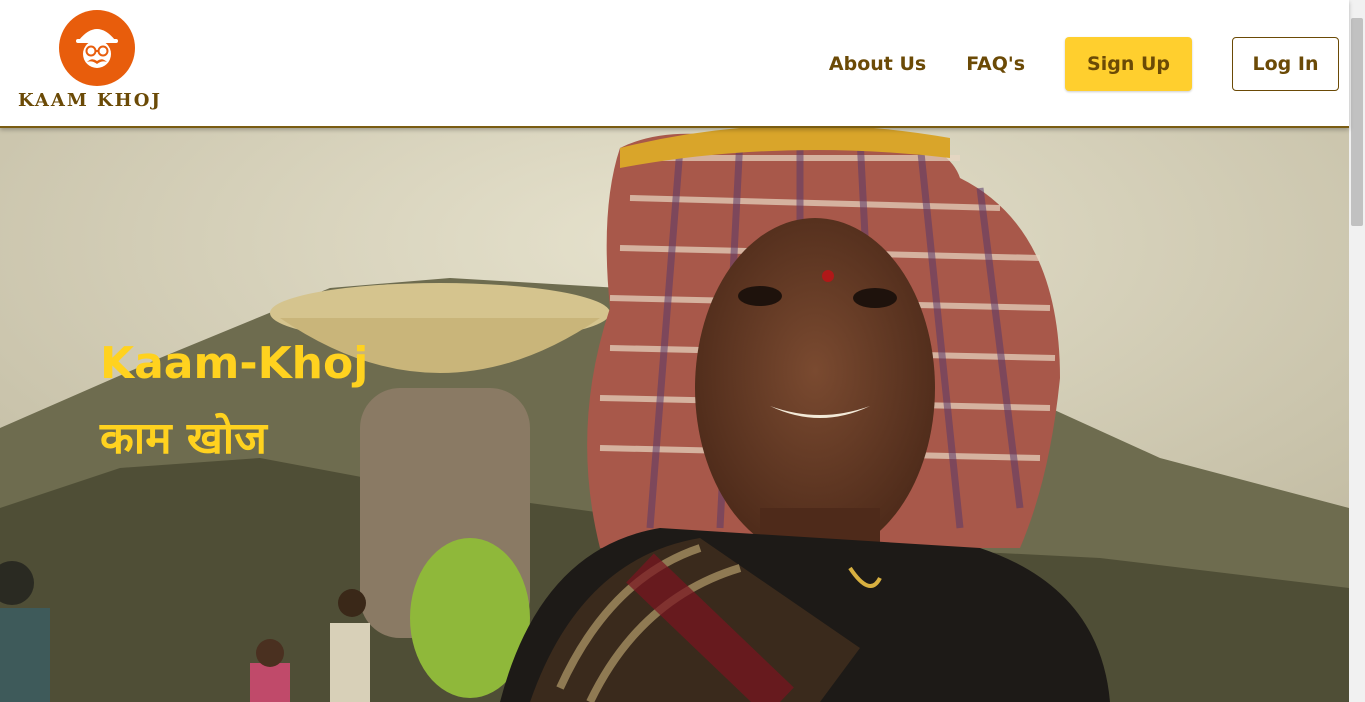 This screenshot has width=1365, height=702. What do you see at coordinates (183, 438) in the screenshot?
I see `hero-subtitle: काम खोज` at bounding box center [183, 438].